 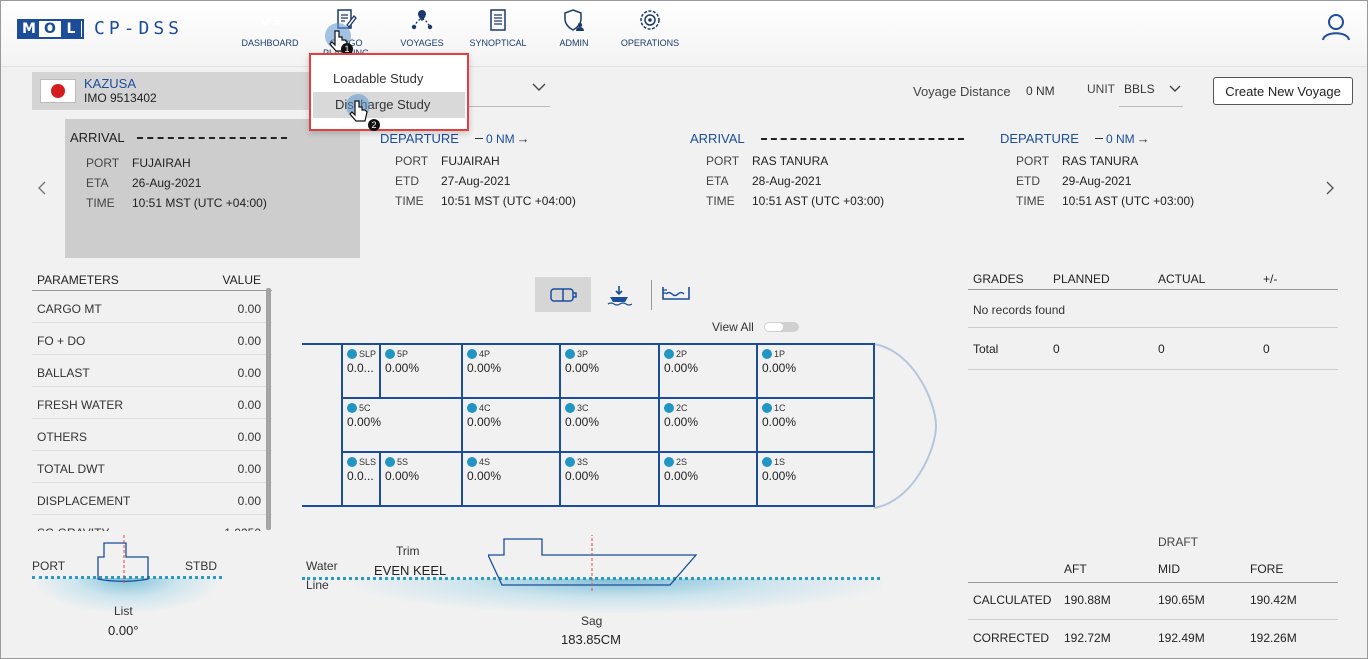 What do you see at coordinates (1139, 89) in the screenshot?
I see `unit-select-value: BBLS` at bounding box center [1139, 89].